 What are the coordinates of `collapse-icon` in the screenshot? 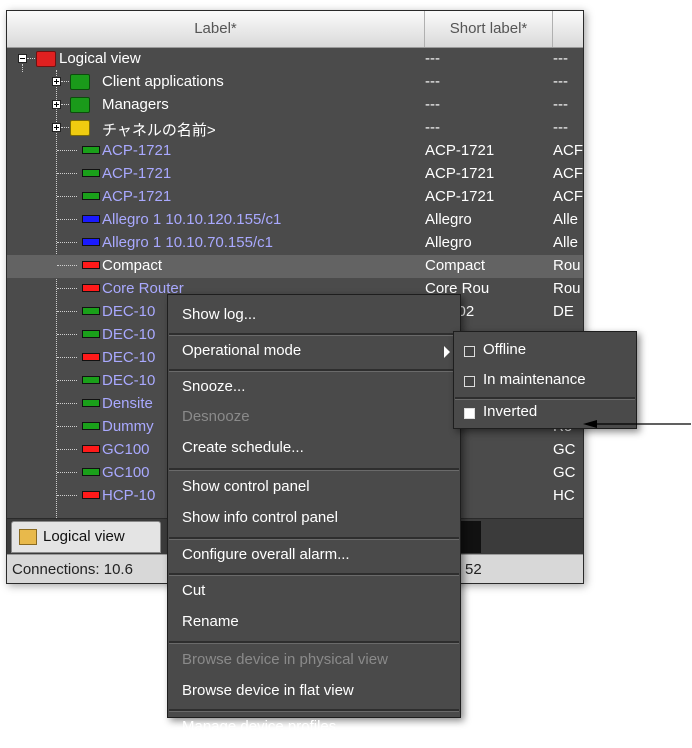 It's located at (22, 58).